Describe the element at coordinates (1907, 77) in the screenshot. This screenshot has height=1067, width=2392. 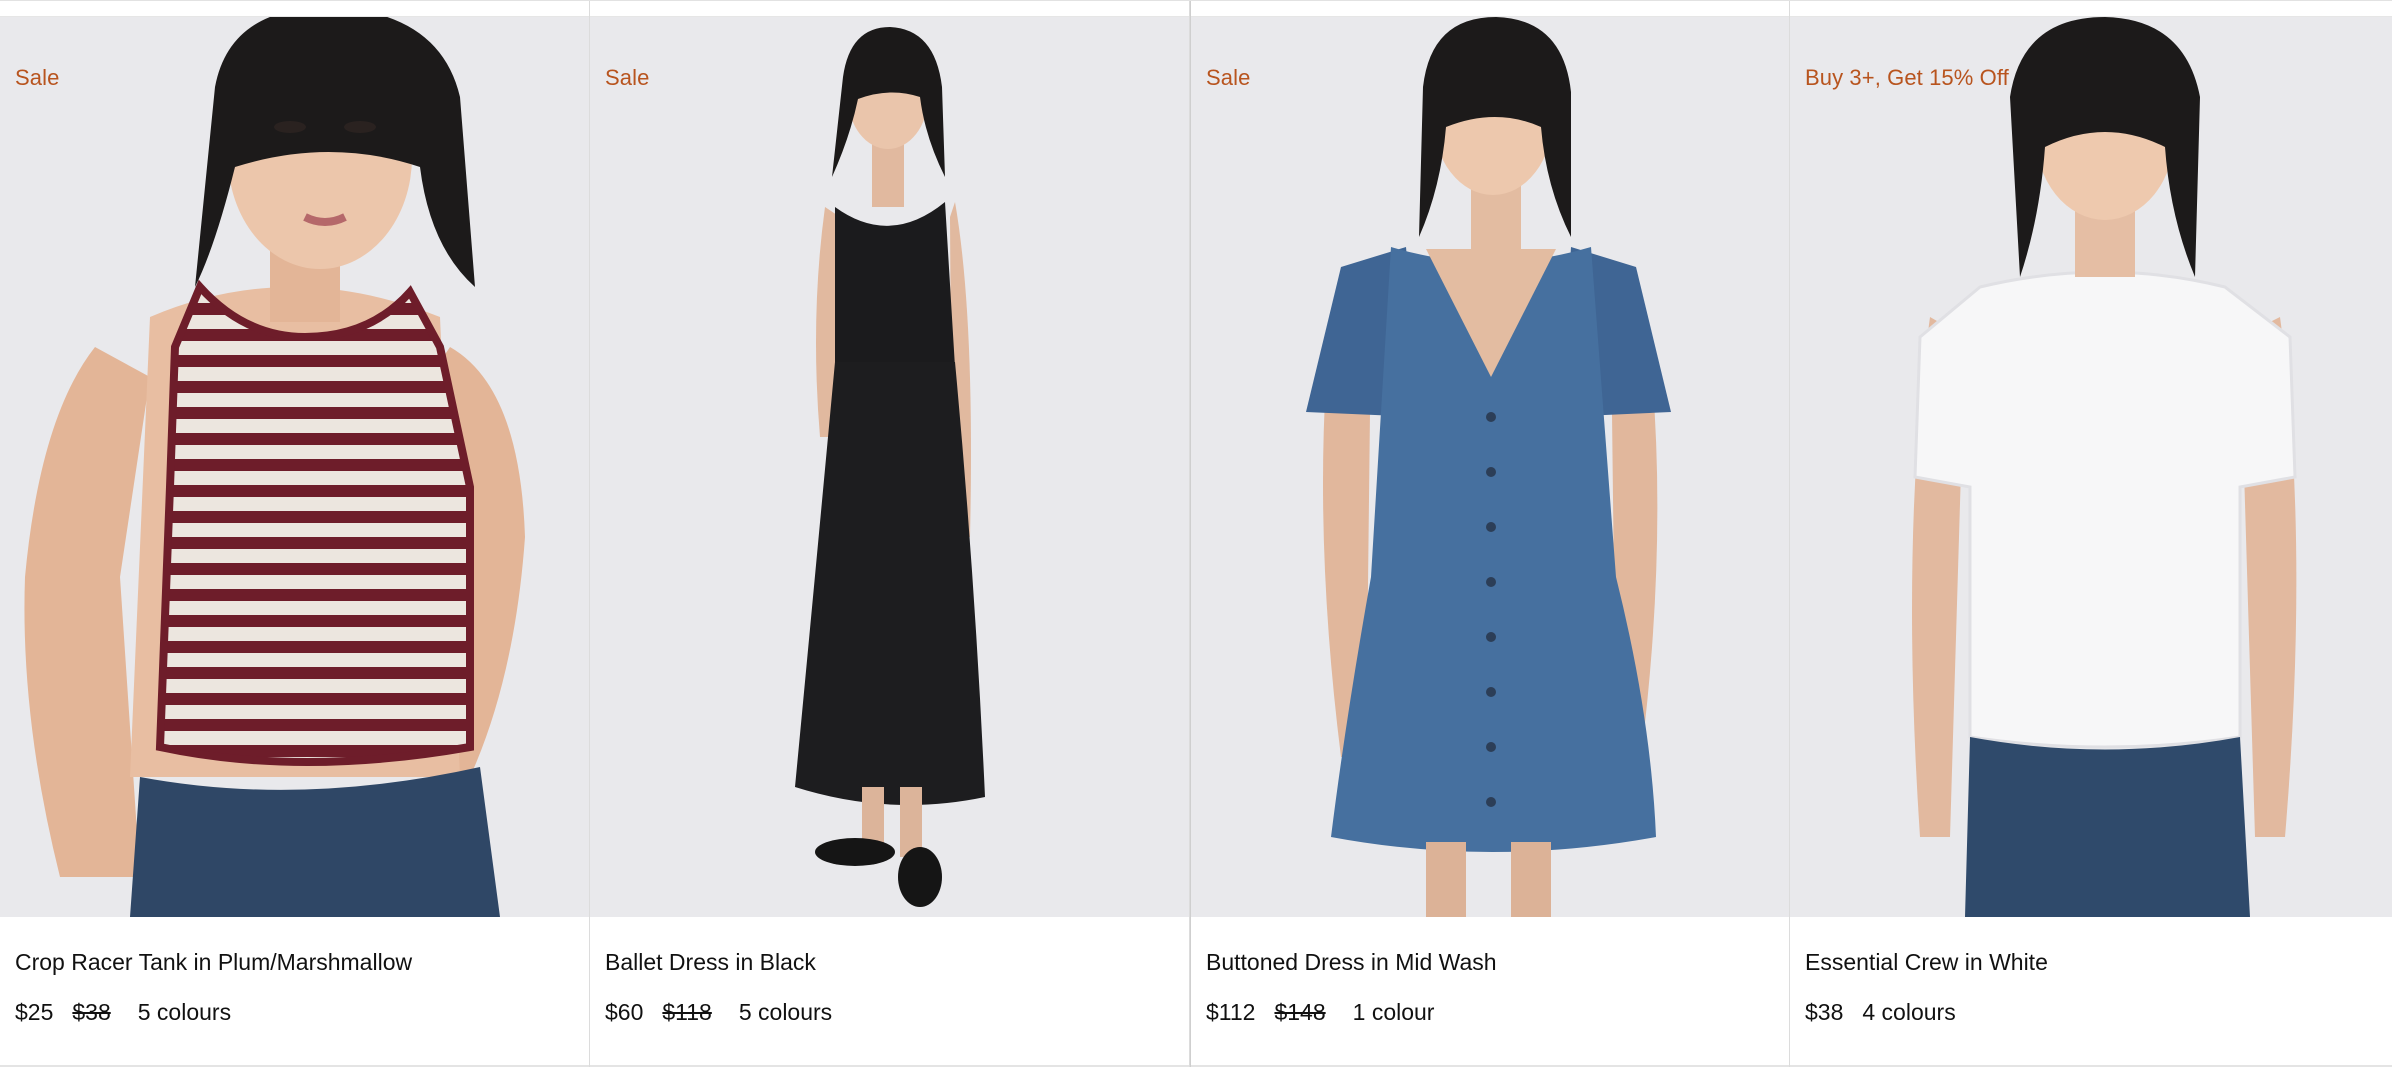
I see `promo-badge: Buy 3+, Get 15% Off` at that location.